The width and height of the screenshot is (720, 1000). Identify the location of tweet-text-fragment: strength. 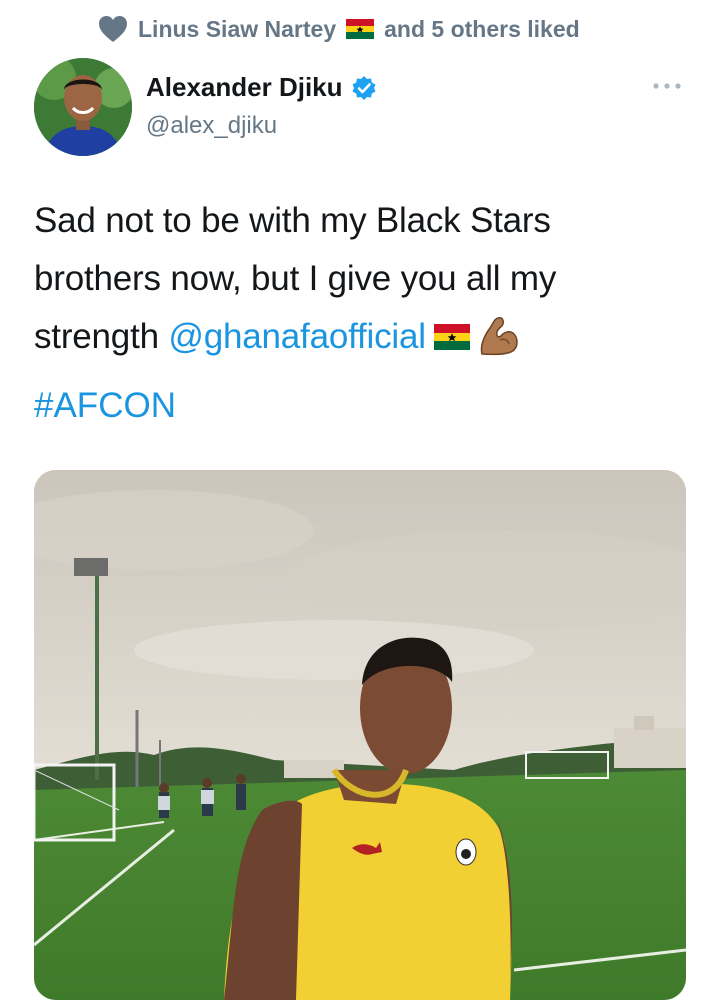
(101, 336).